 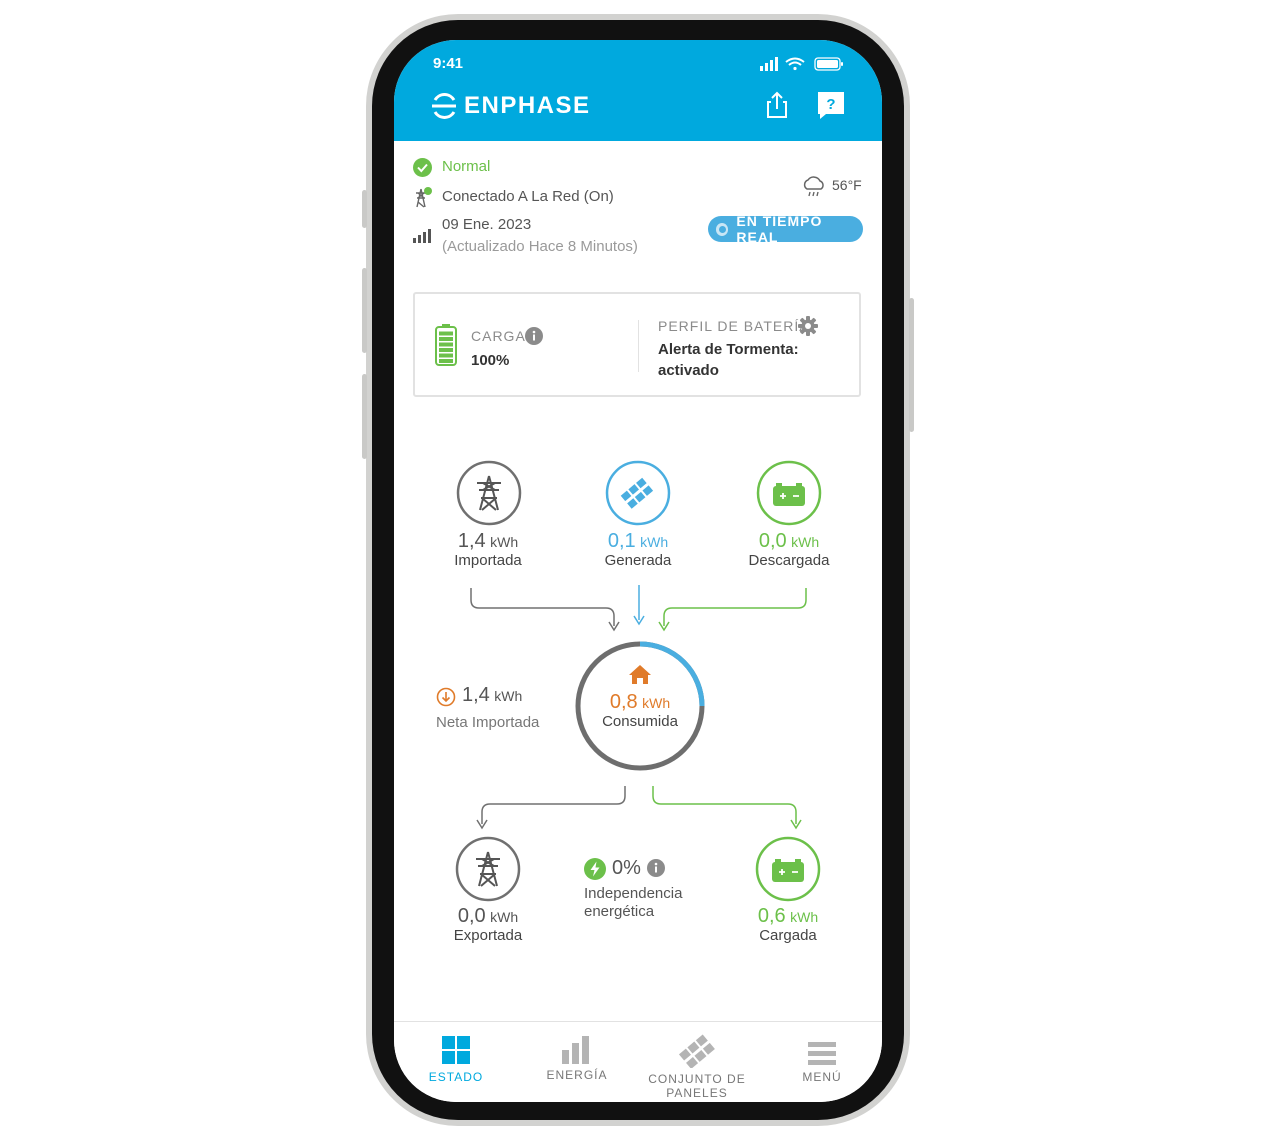 I want to click on charged-value: 0,6 kWh Cargada, so click(x=788, y=924).